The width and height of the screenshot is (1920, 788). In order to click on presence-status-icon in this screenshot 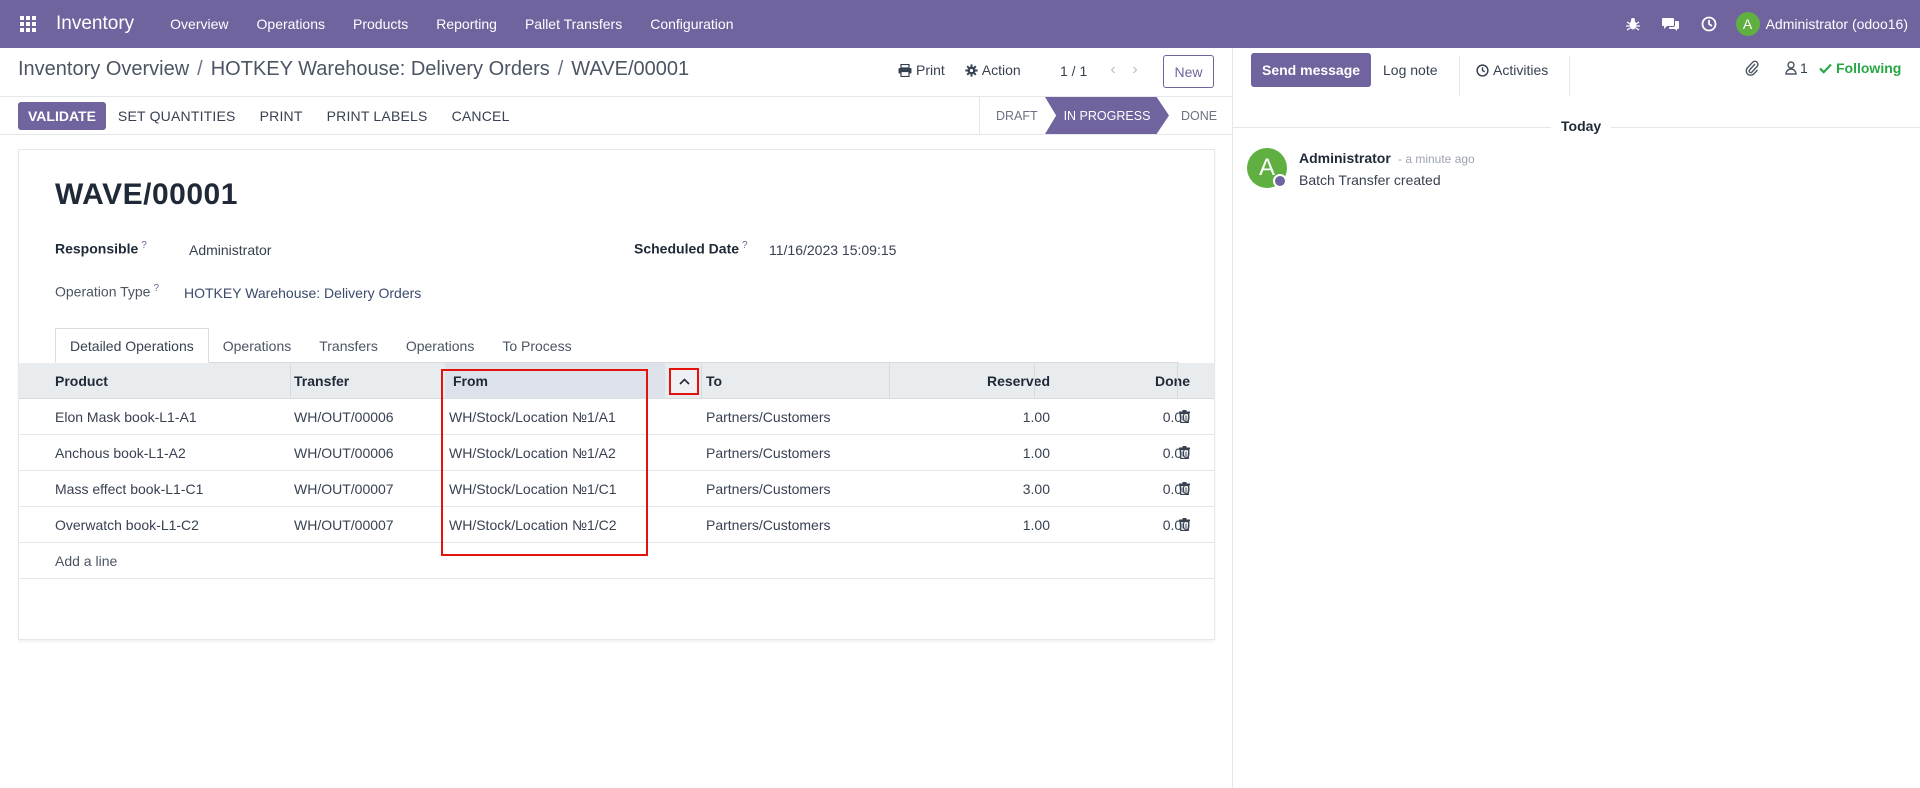, I will do `click(1280, 181)`.